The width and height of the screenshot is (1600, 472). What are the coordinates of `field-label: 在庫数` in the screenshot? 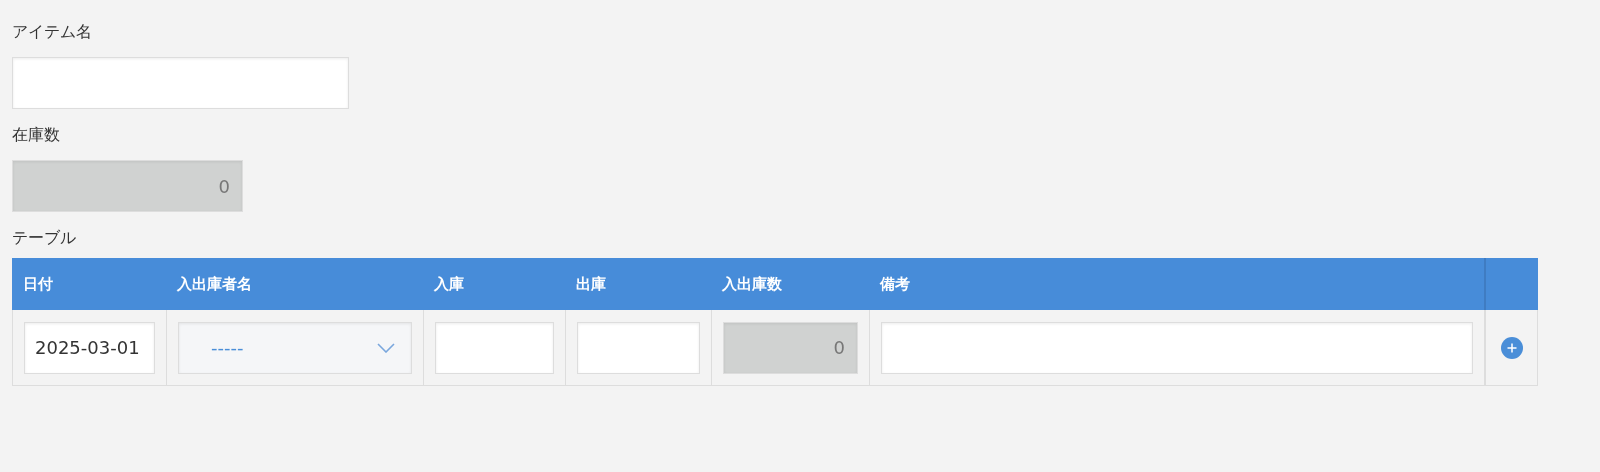 It's located at (36, 135).